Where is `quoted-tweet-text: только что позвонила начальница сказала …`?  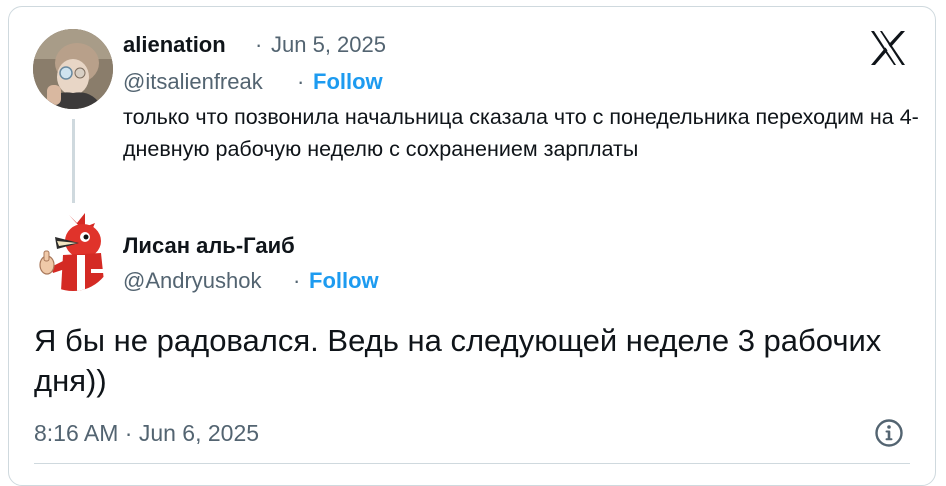
quoted-tweet-text: только что позвонила начальница сказала … is located at coordinates (521, 133).